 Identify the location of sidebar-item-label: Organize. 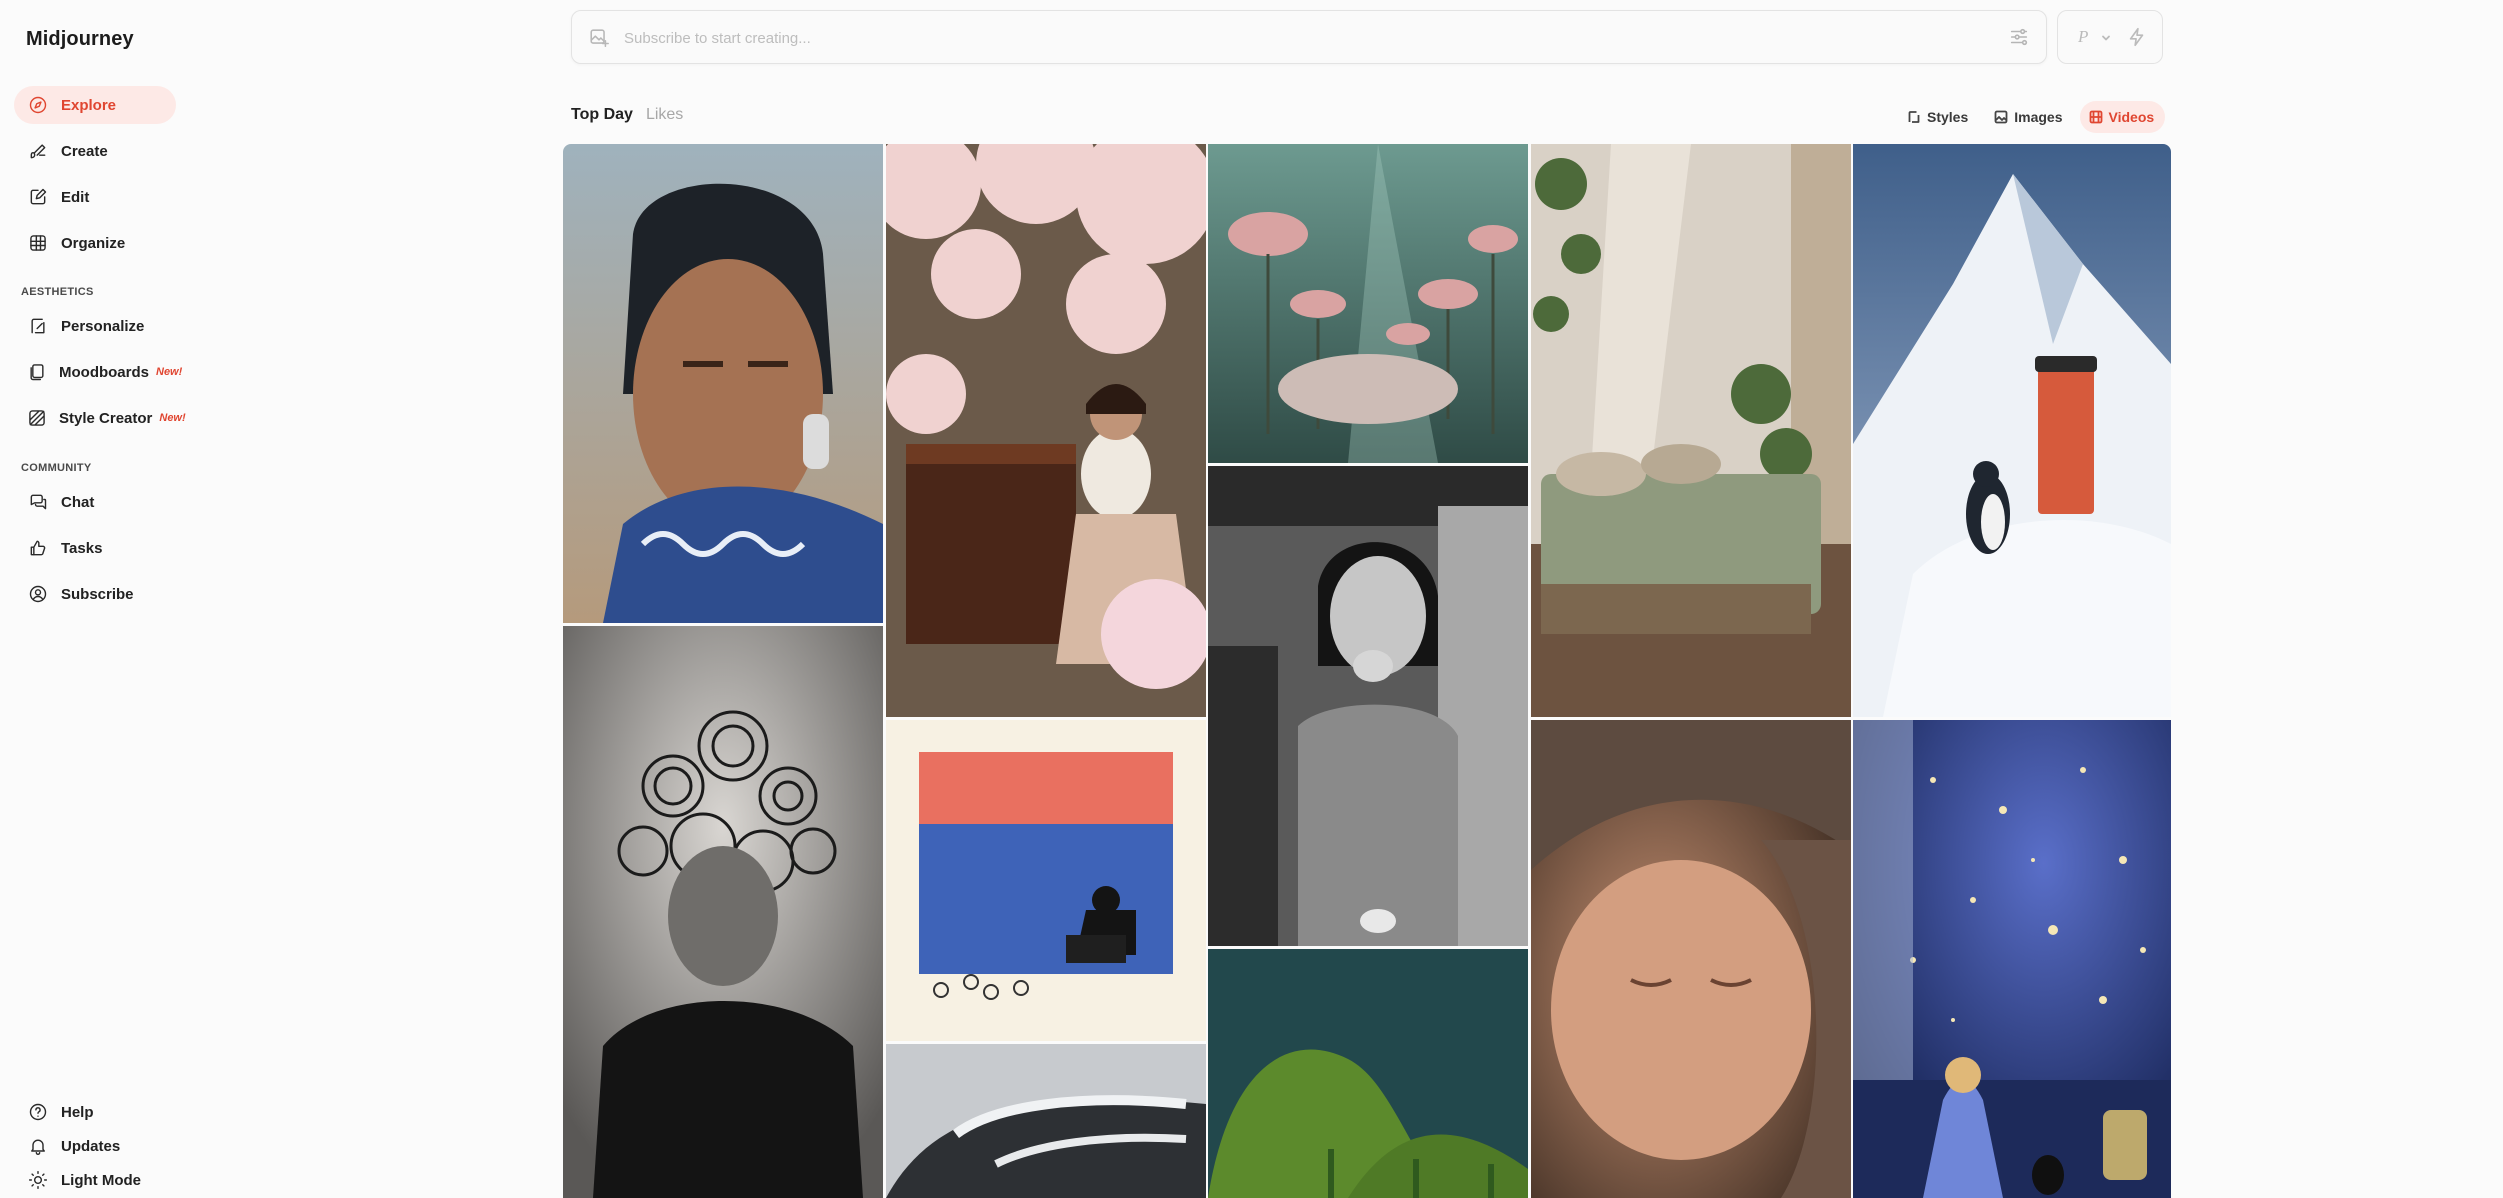
(93, 243).